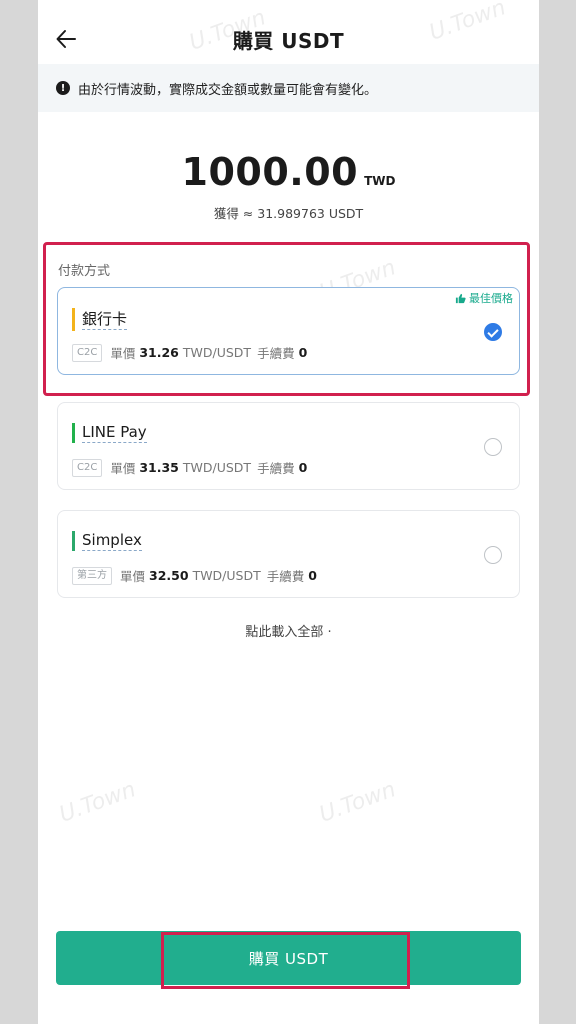 This screenshot has height=1024, width=576. What do you see at coordinates (169, 575) in the screenshot?
I see `unit-price: 32.50` at bounding box center [169, 575].